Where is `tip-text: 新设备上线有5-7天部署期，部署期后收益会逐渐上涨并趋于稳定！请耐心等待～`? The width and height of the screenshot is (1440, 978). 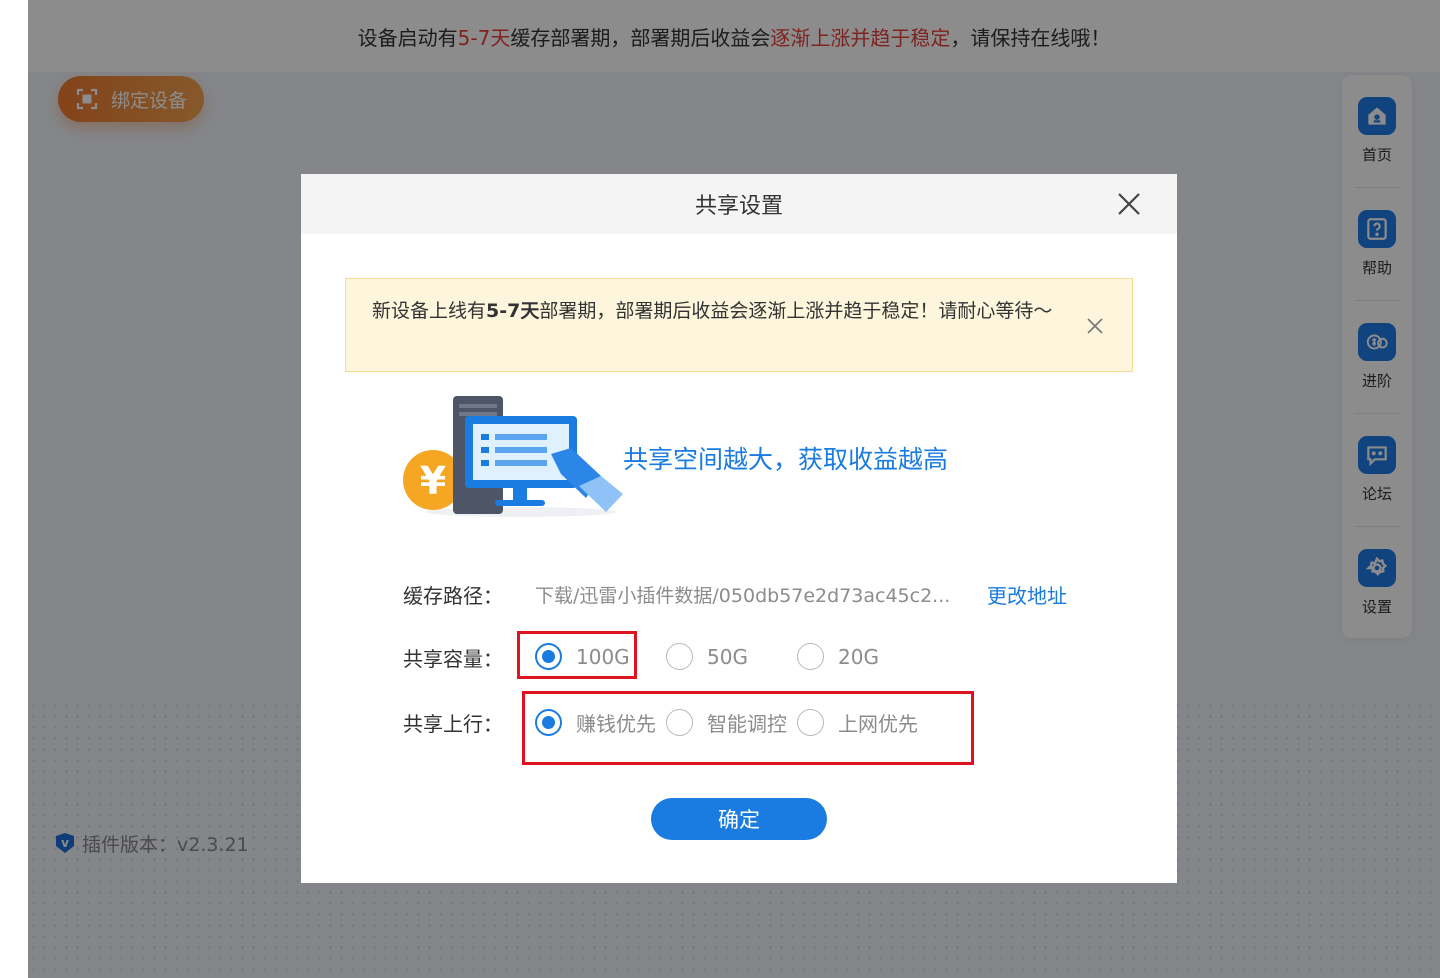
tip-text: 新设备上线有5-7天部署期，部署期后收益会逐渐上涨并趋于稳定！请耐心等待～ is located at coordinates (722, 311).